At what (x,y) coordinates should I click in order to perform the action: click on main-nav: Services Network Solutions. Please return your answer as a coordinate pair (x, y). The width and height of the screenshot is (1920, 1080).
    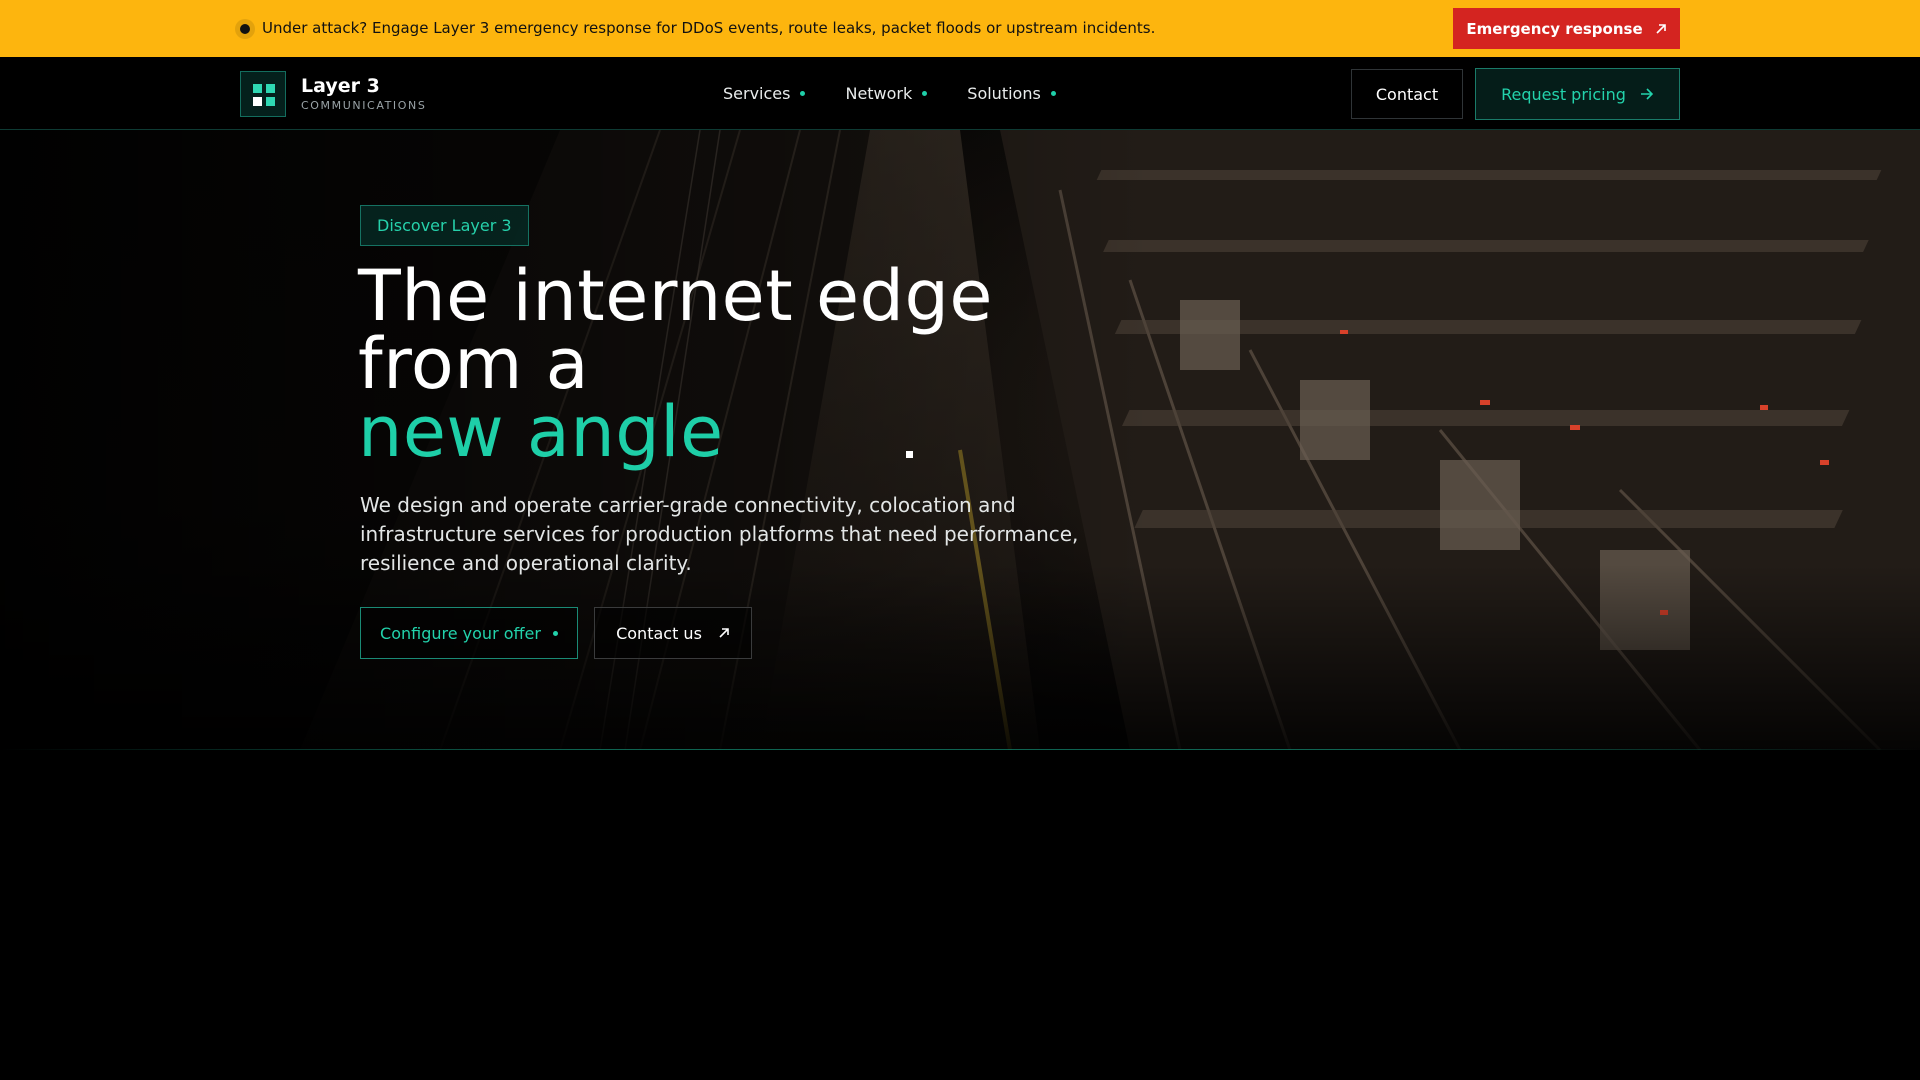
    Looking at the image, I should click on (889, 93).